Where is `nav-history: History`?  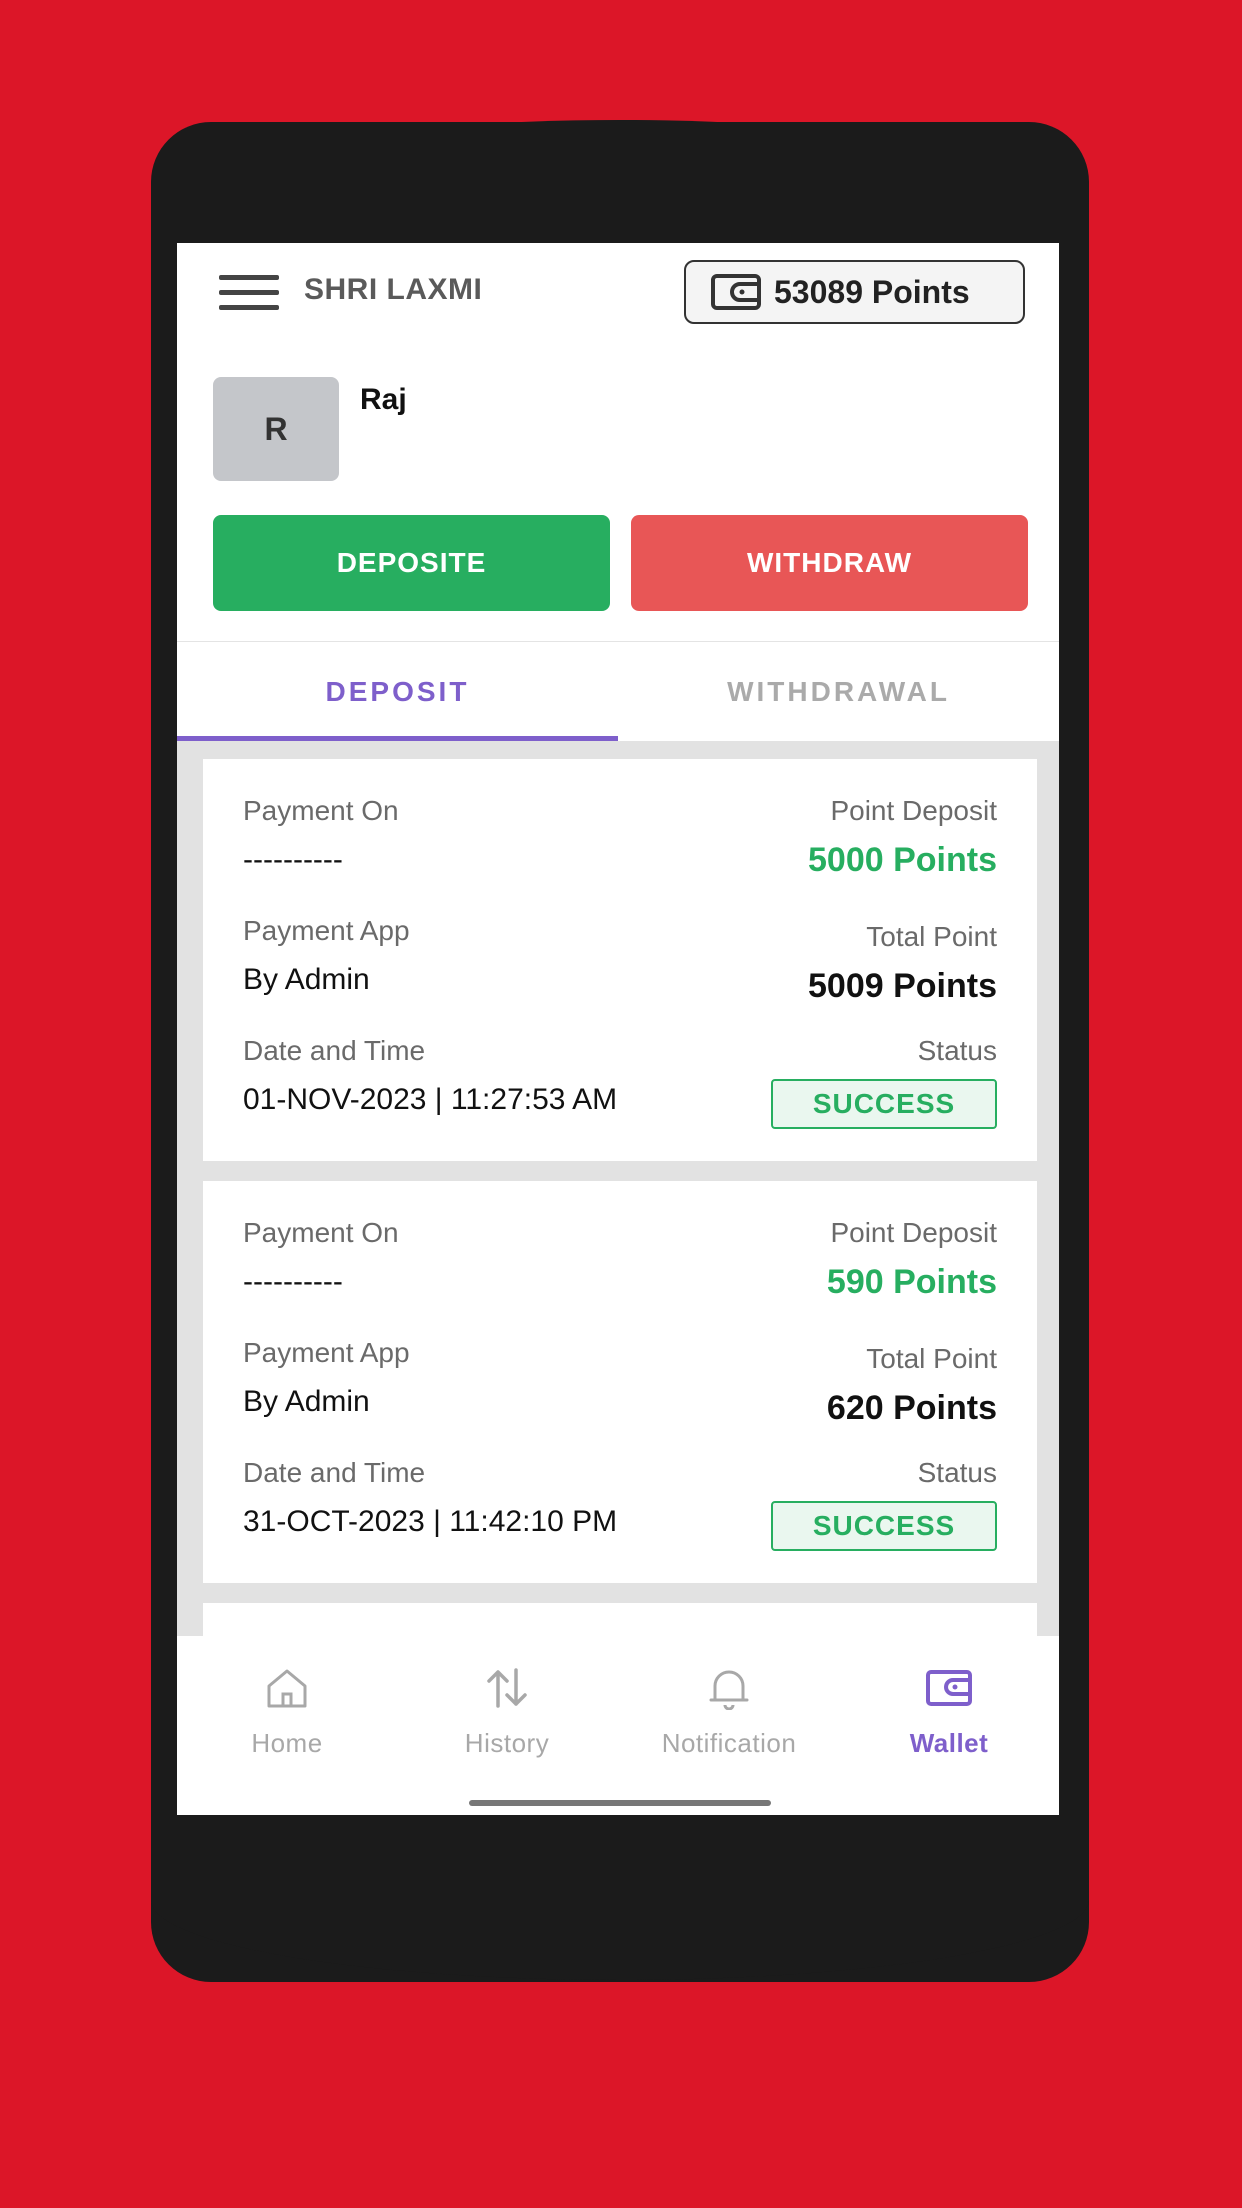
nav-history: History is located at coordinates (507, 1721).